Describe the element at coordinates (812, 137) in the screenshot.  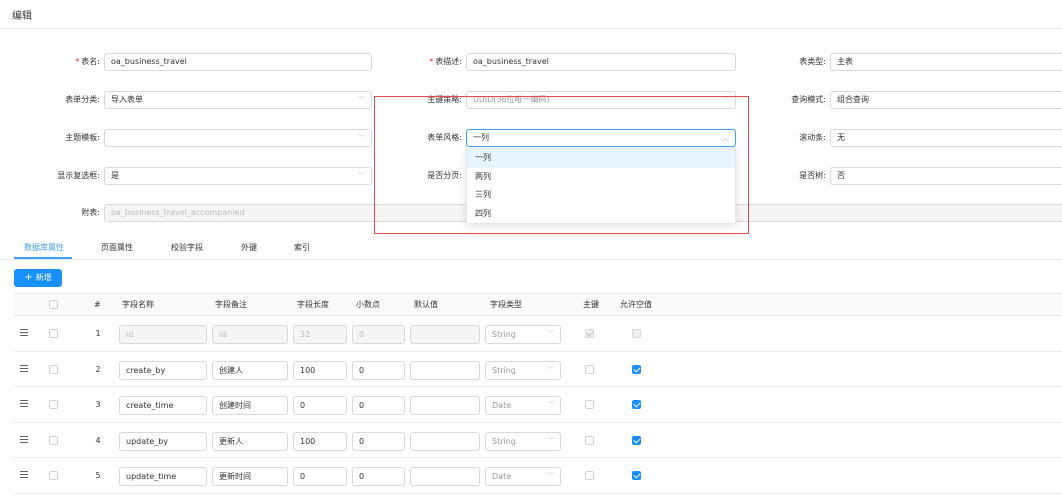
I see `scrollbar-label: 滚动条:` at that location.